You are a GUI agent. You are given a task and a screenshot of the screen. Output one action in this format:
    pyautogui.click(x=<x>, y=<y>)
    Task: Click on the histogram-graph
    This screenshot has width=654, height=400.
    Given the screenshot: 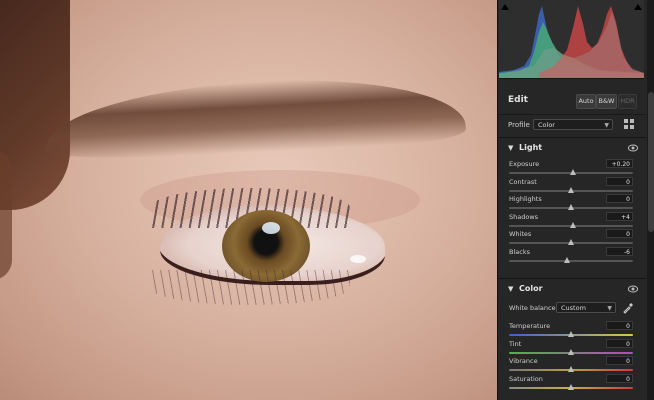 What is the action you would take?
    pyautogui.click(x=571, y=42)
    